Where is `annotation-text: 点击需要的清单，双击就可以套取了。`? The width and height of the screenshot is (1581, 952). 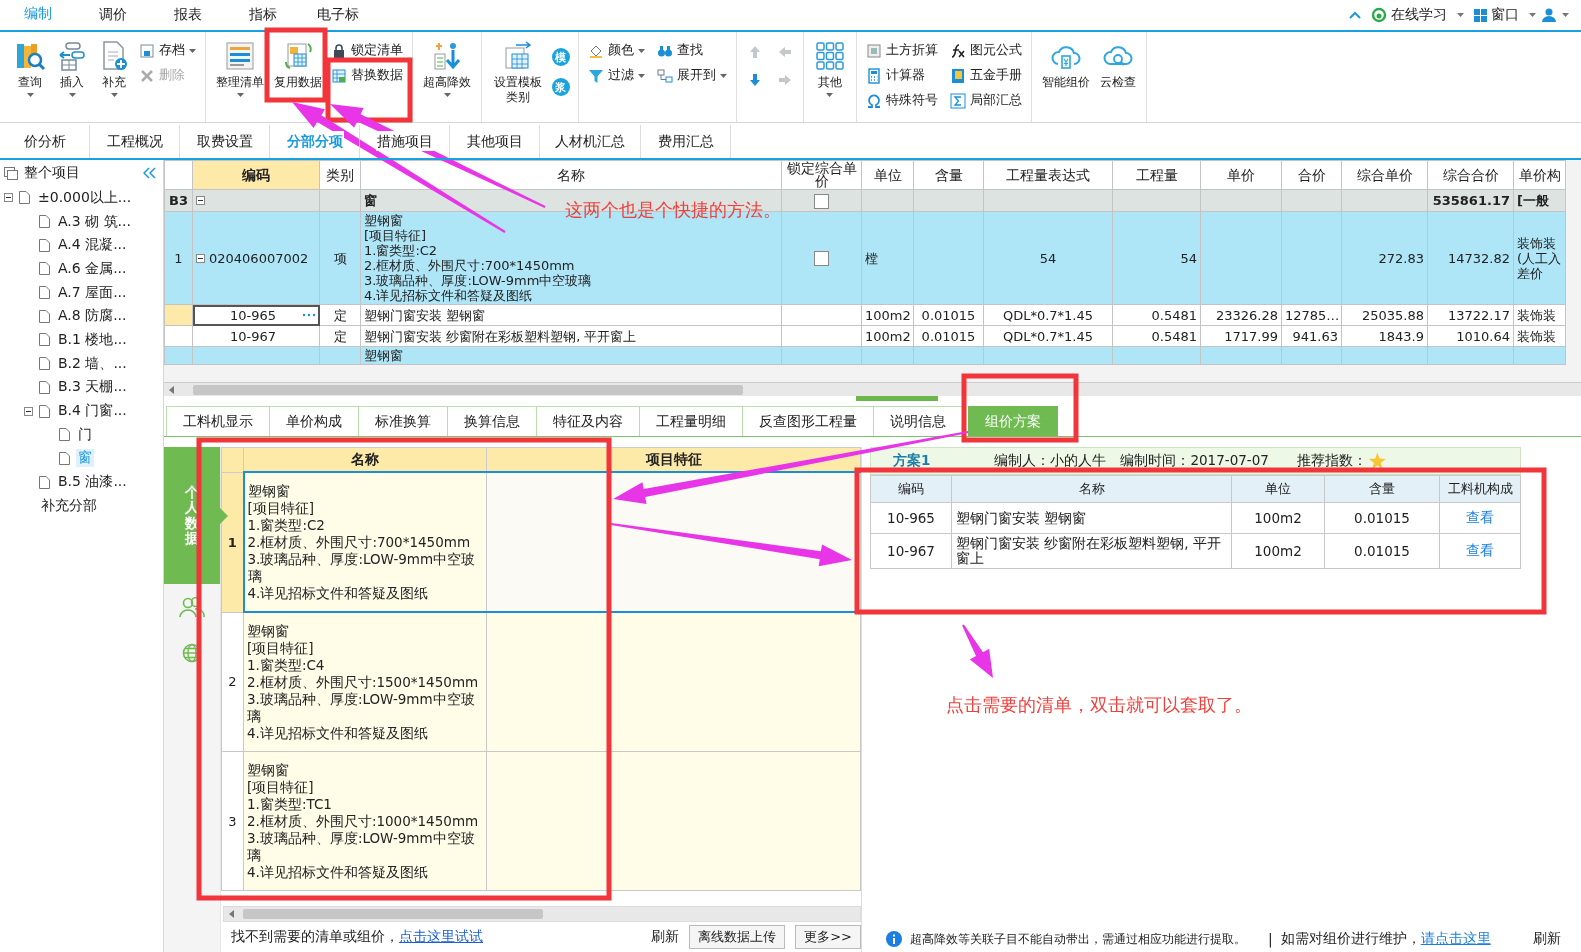 annotation-text: 点击需要的清单，双击就可以套取了。 is located at coordinates (1099, 705).